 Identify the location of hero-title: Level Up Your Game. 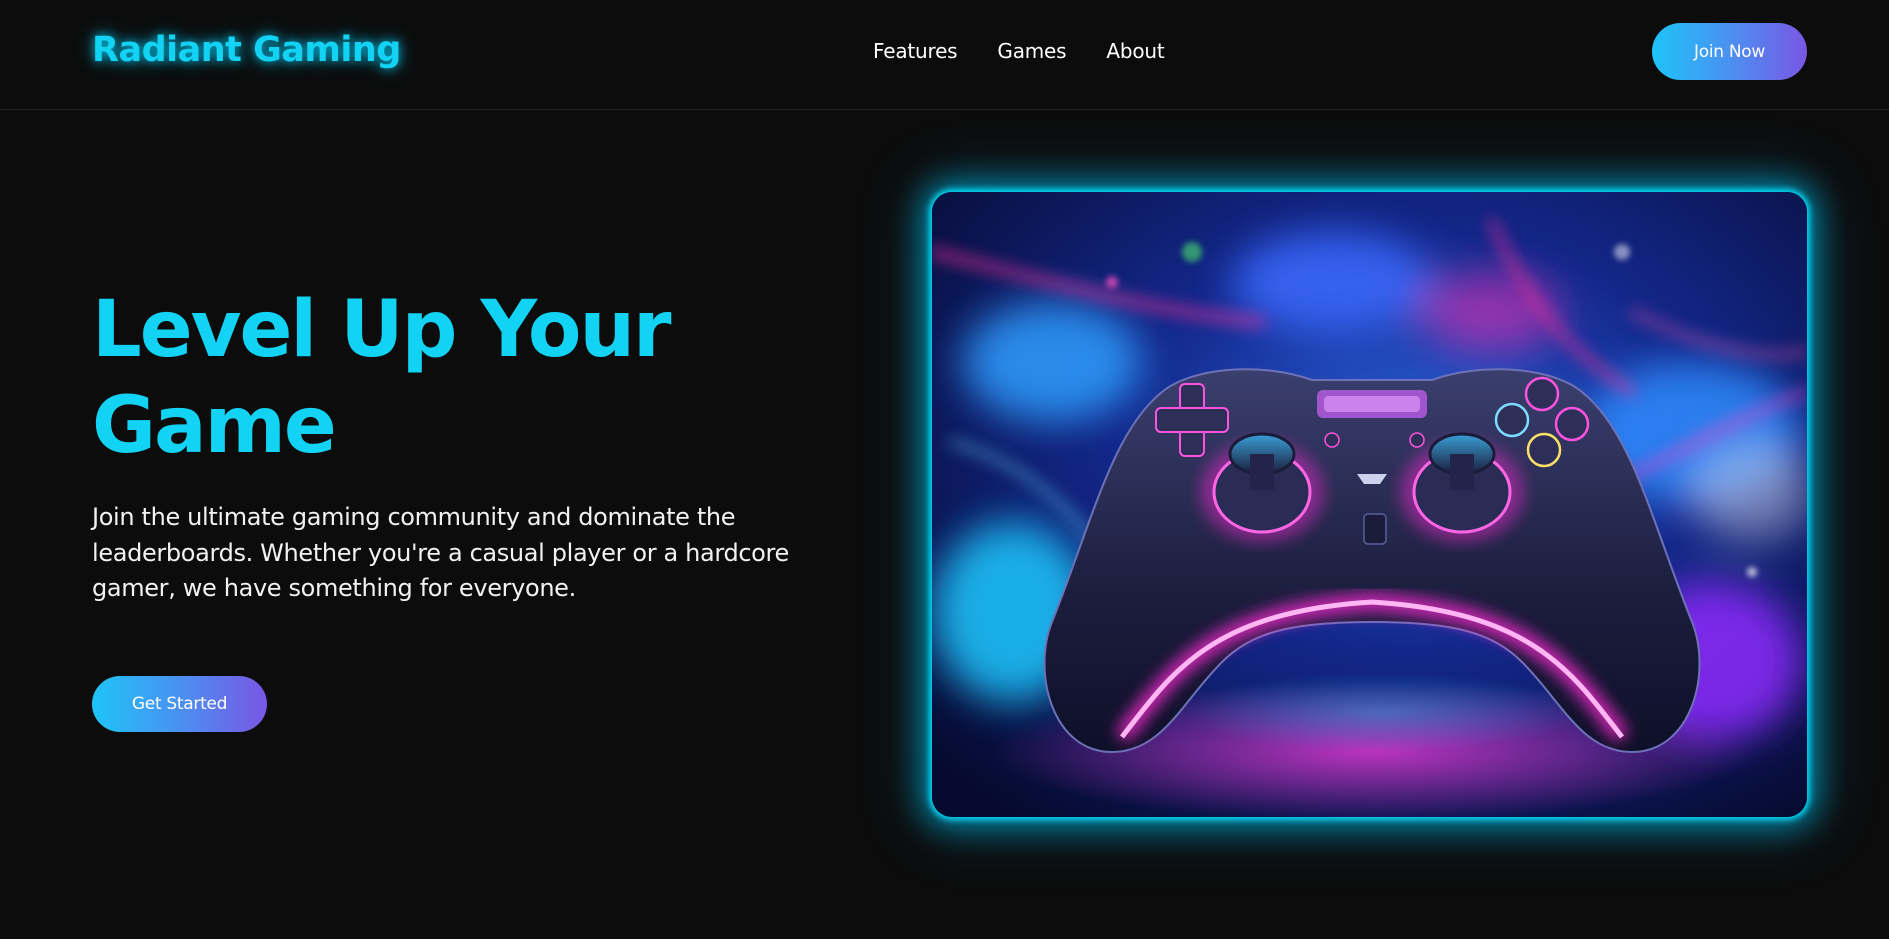
(381, 378).